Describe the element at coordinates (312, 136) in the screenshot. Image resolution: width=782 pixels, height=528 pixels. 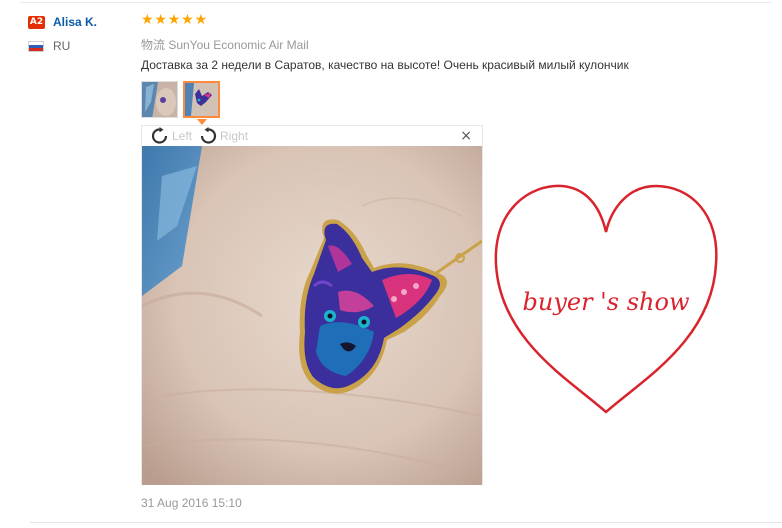
I see `viewer-toolbar: Left Right ×` at that location.